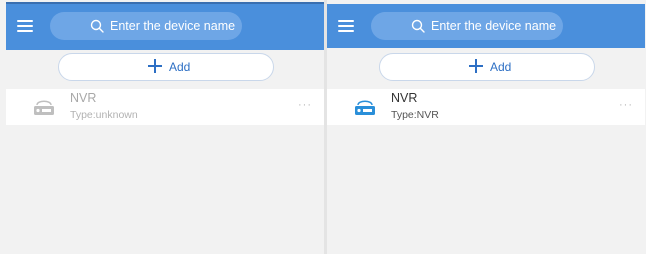 This screenshot has width=646, height=254. What do you see at coordinates (486, 107) in the screenshot?
I see `device-list-item: NVR Type:NVR ···` at bounding box center [486, 107].